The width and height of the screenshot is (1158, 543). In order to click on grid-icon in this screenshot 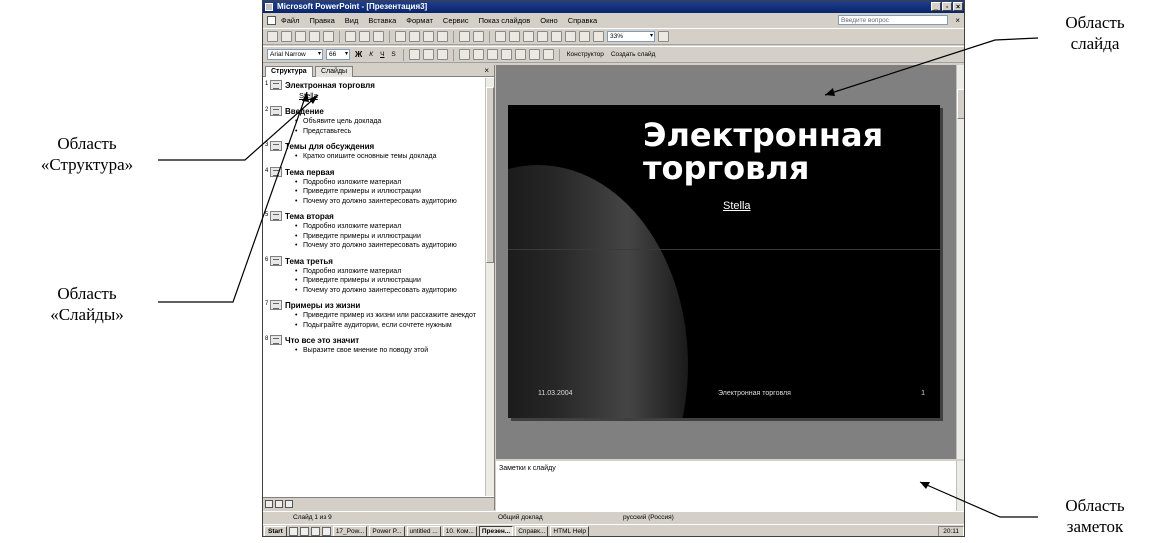, I will do `click(584, 36)`.